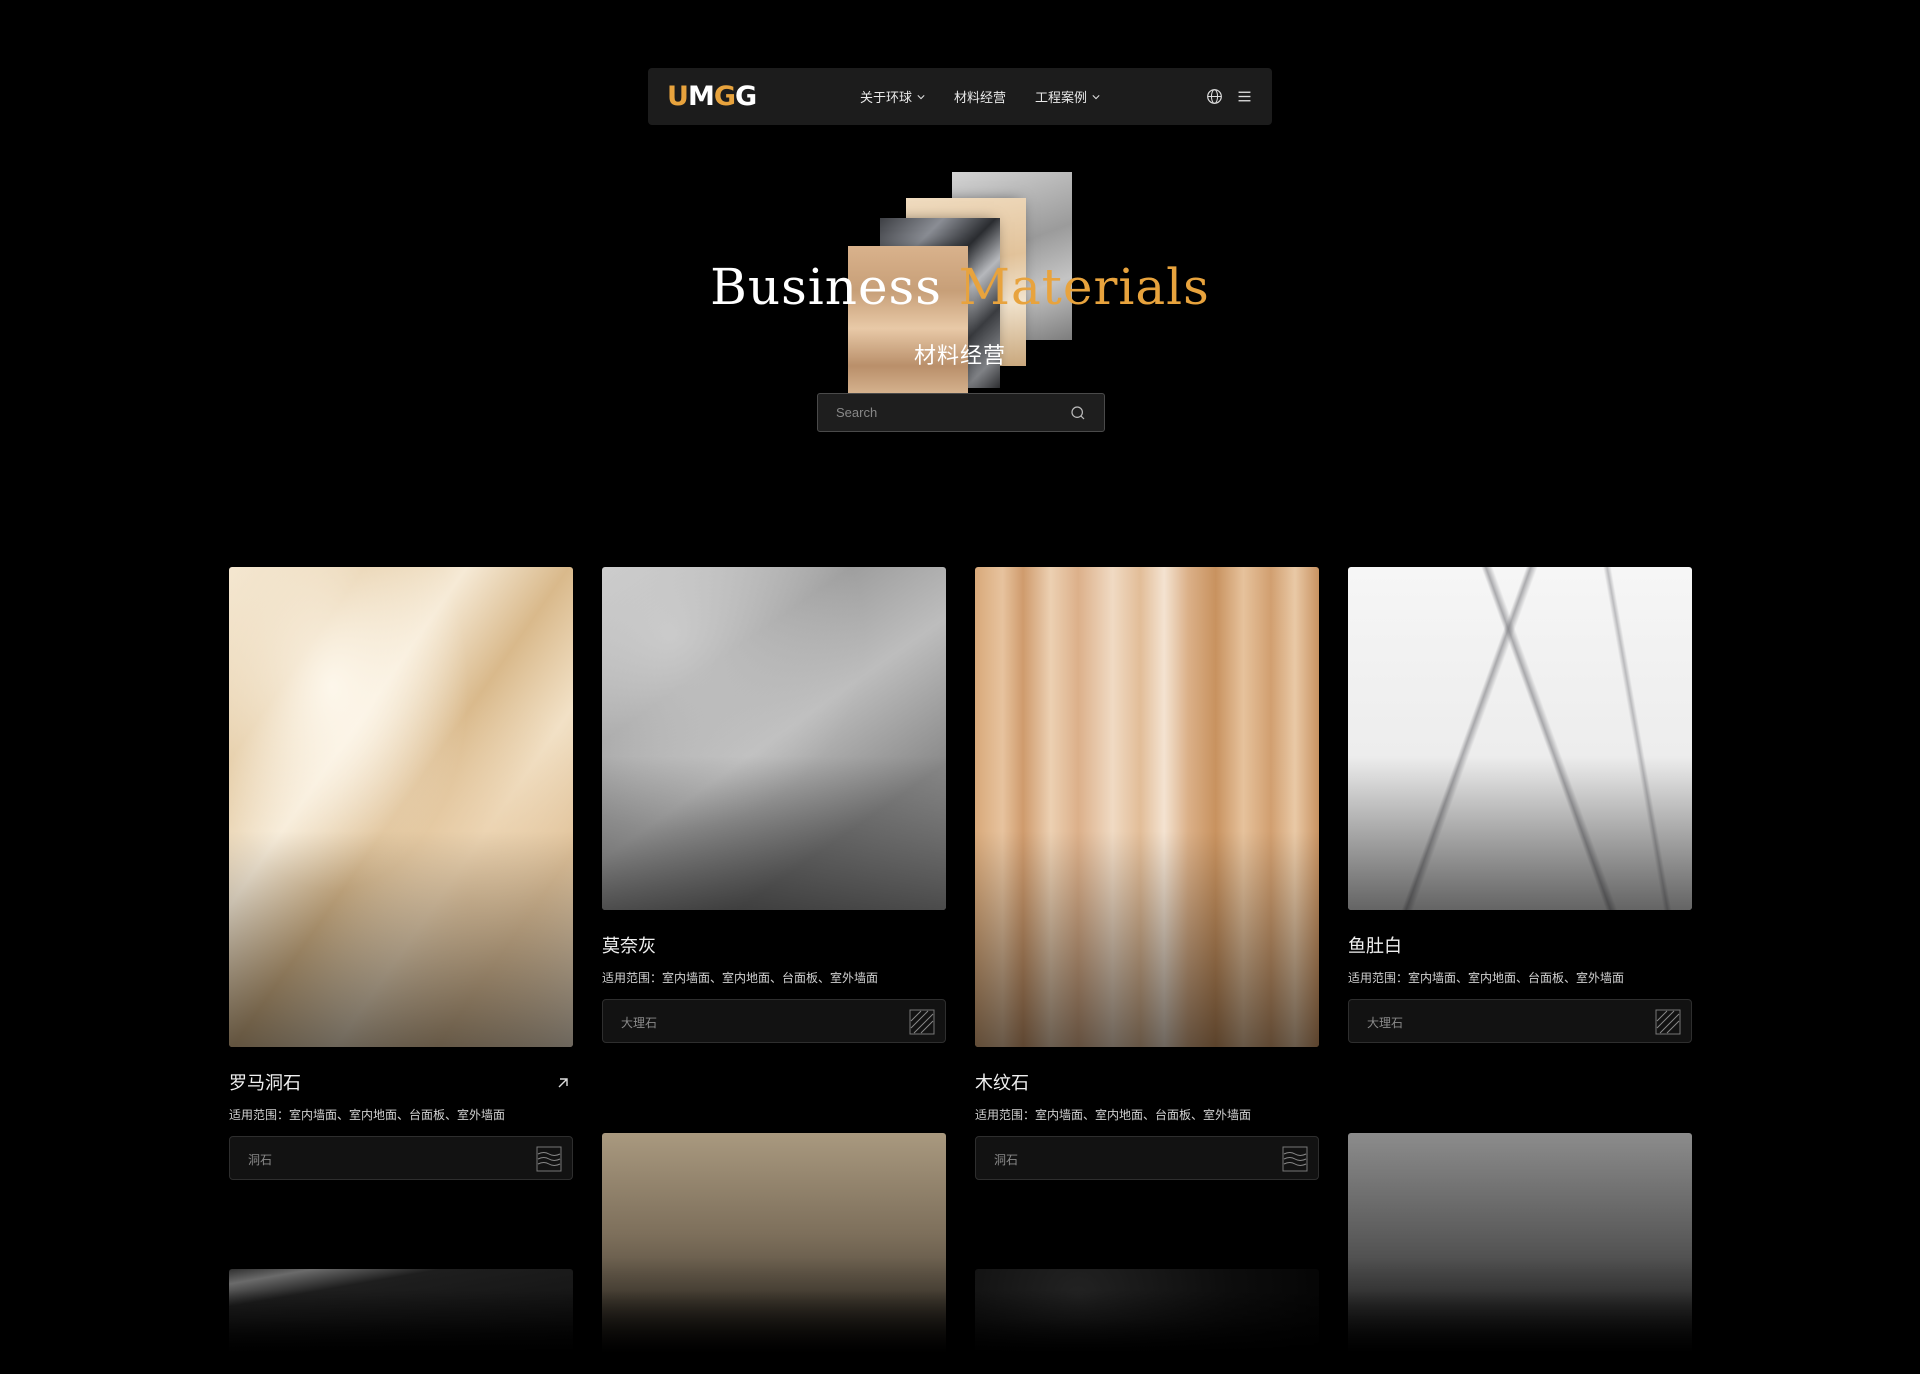  What do you see at coordinates (774, 947) in the screenshot?
I see `material-name: 莫奈灰` at bounding box center [774, 947].